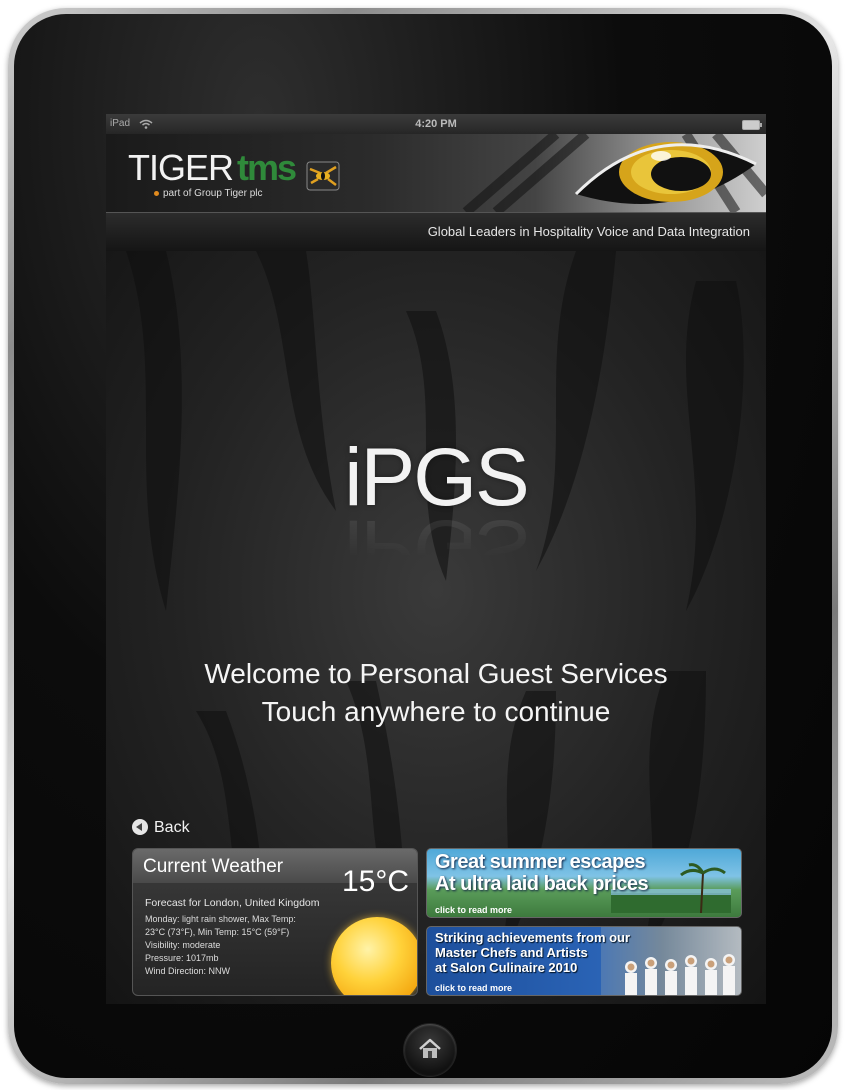 The height and width of the screenshot is (1090, 845). Describe the element at coordinates (232, 903) in the screenshot. I see `forecast-location: Forecast for London, United Kingdom` at that location.